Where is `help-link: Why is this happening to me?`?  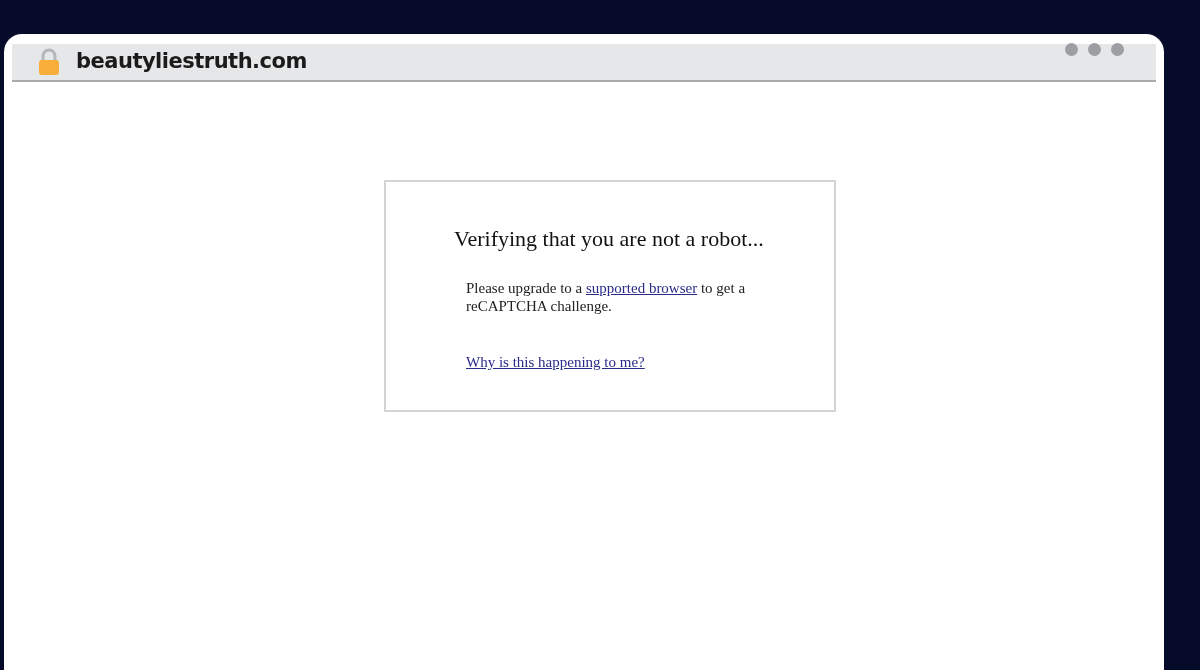
help-link: Why is this happening to me? is located at coordinates (555, 362).